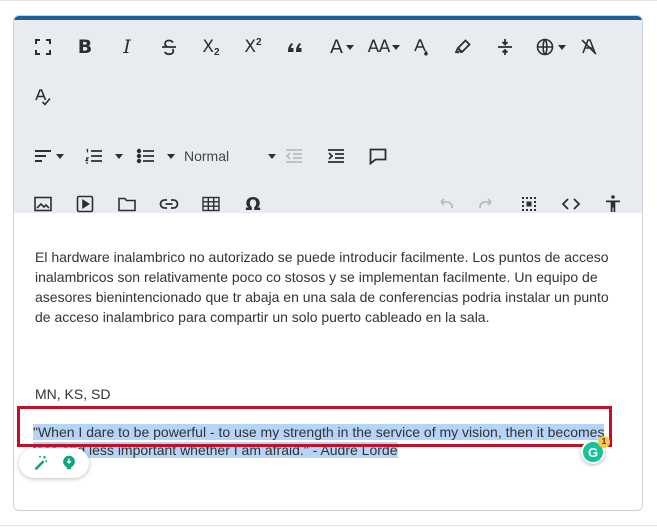 This screenshot has width=657, height=528. What do you see at coordinates (421, 47) in the screenshot?
I see `fill-color-icon` at bounding box center [421, 47].